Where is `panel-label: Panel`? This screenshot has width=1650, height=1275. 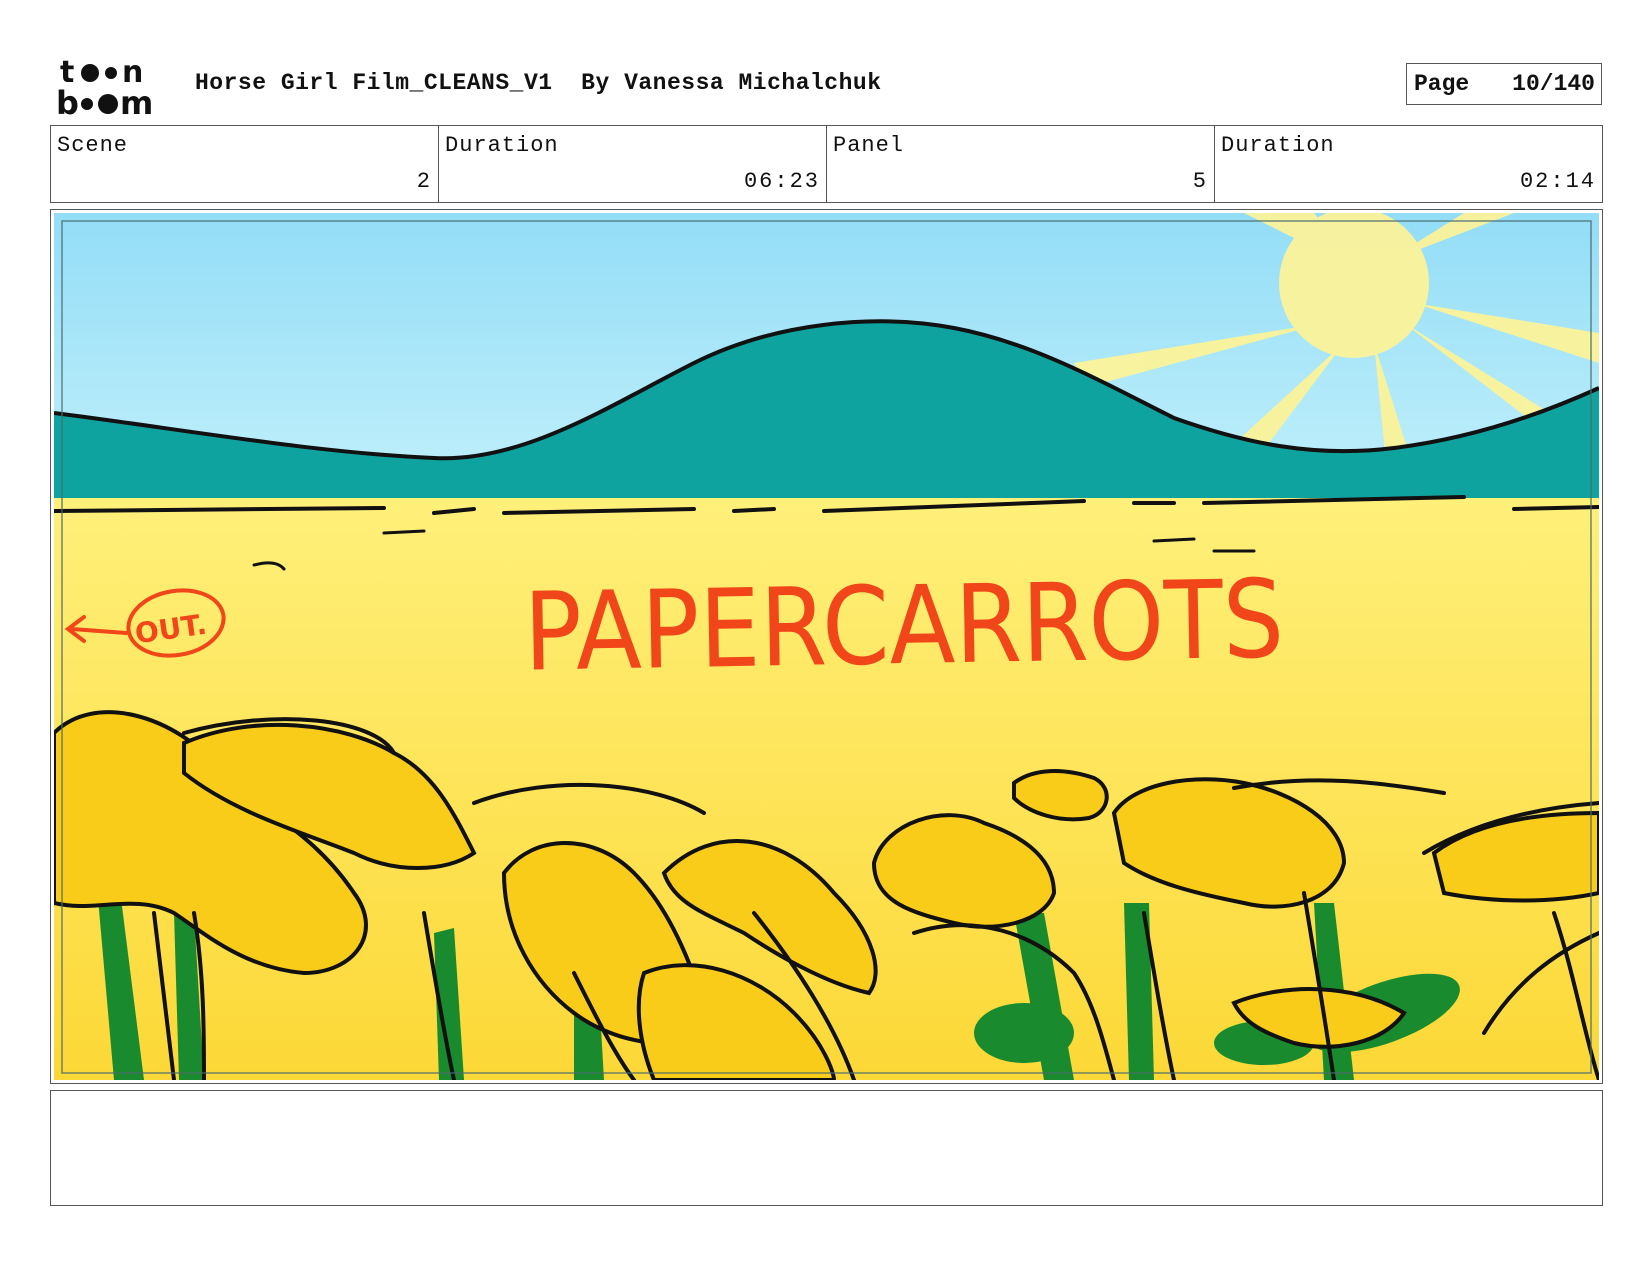
panel-label: Panel is located at coordinates (869, 145).